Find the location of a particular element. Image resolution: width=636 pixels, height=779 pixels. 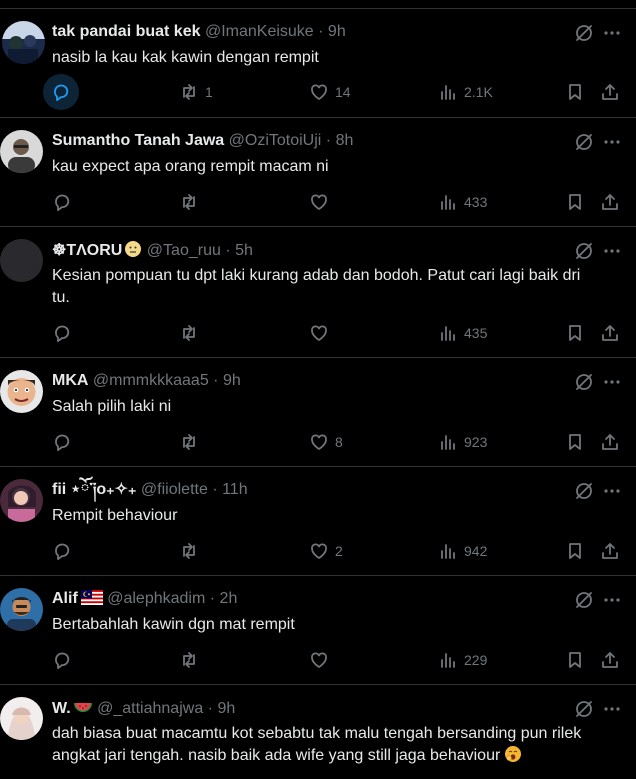

like-button: 8 is located at coordinates (326, 442).